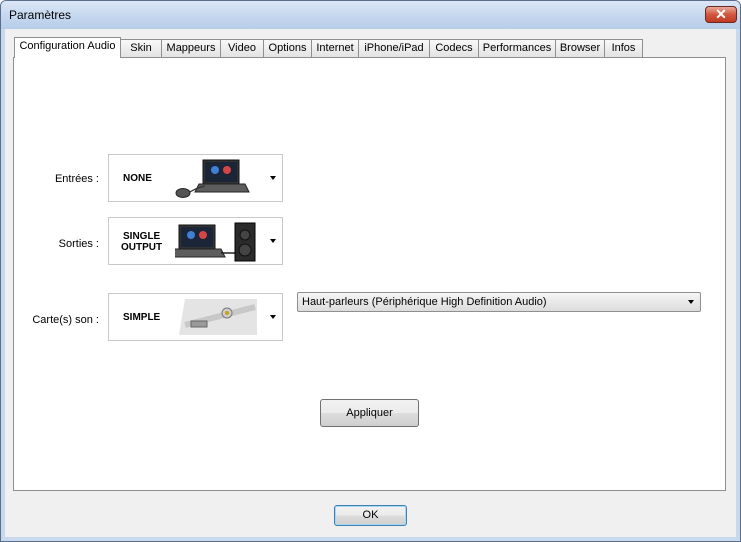 Image resolution: width=741 pixels, height=542 pixels. Describe the element at coordinates (191, 48) in the screenshot. I see `tab-mappeurs: Mappeurs` at that location.